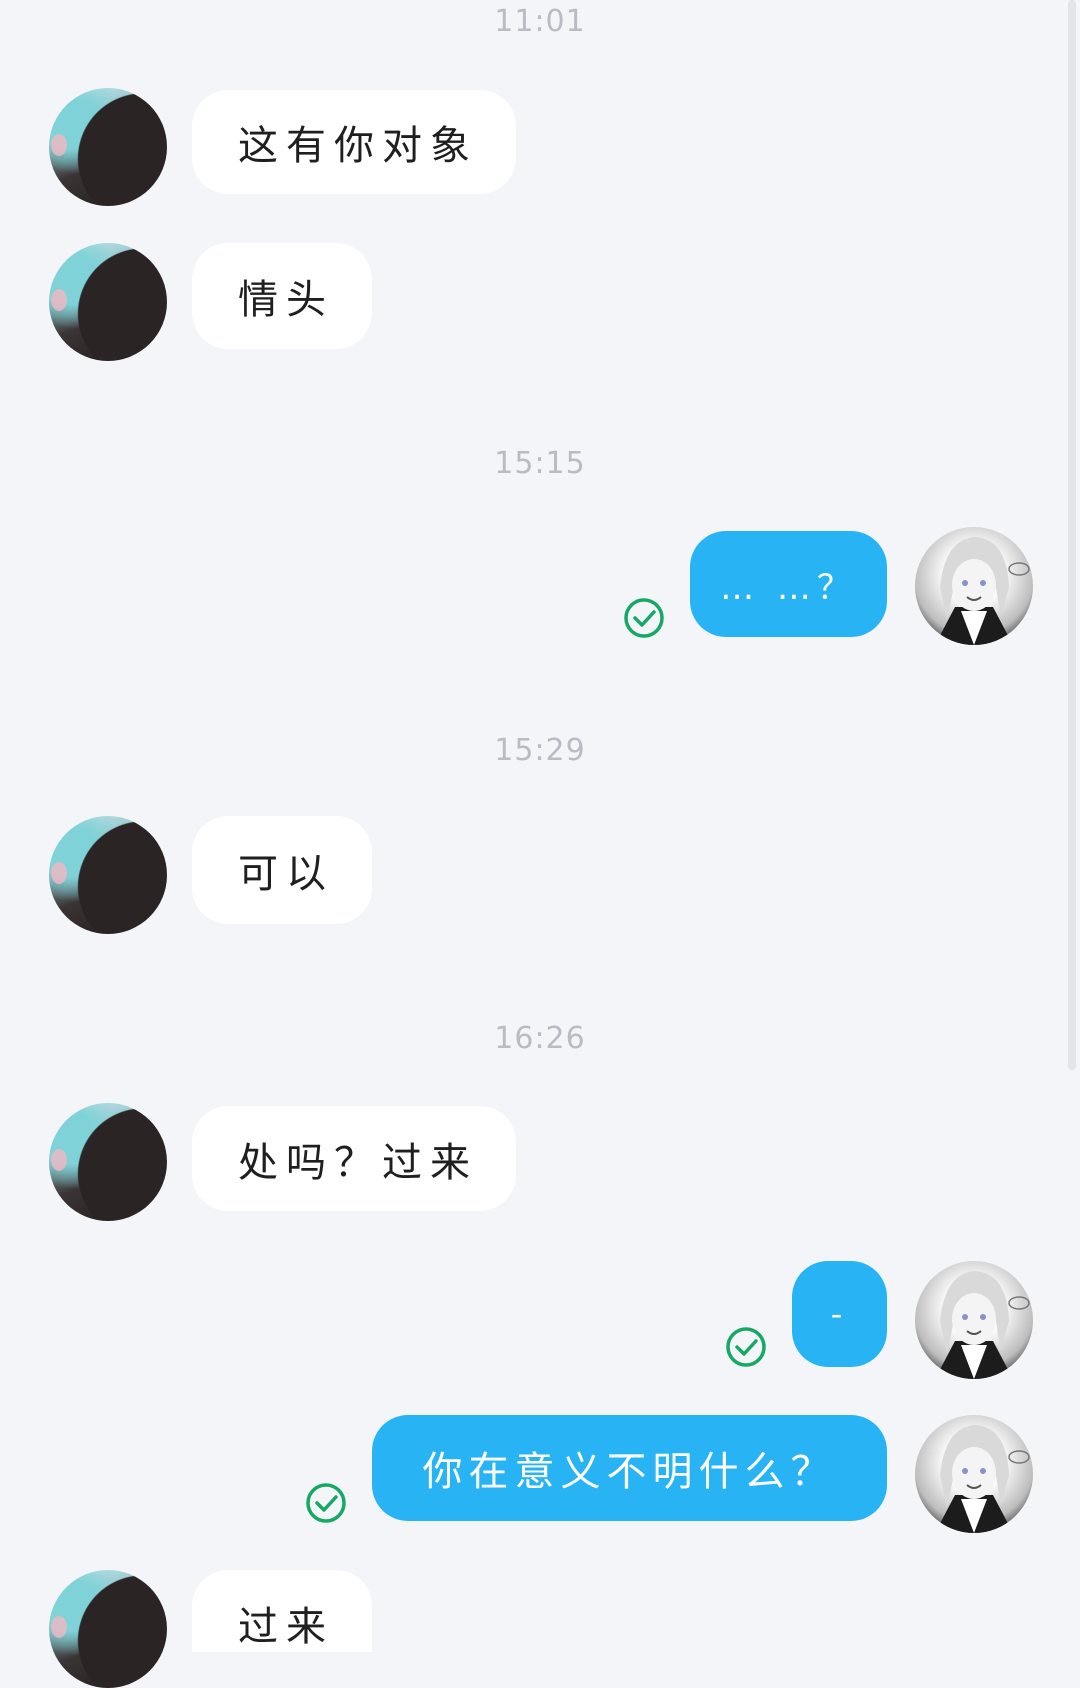 This screenshot has height=1688, width=1080. Describe the element at coordinates (540, 1038) in the screenshot. I see `timestamp: 16:26` at that location.